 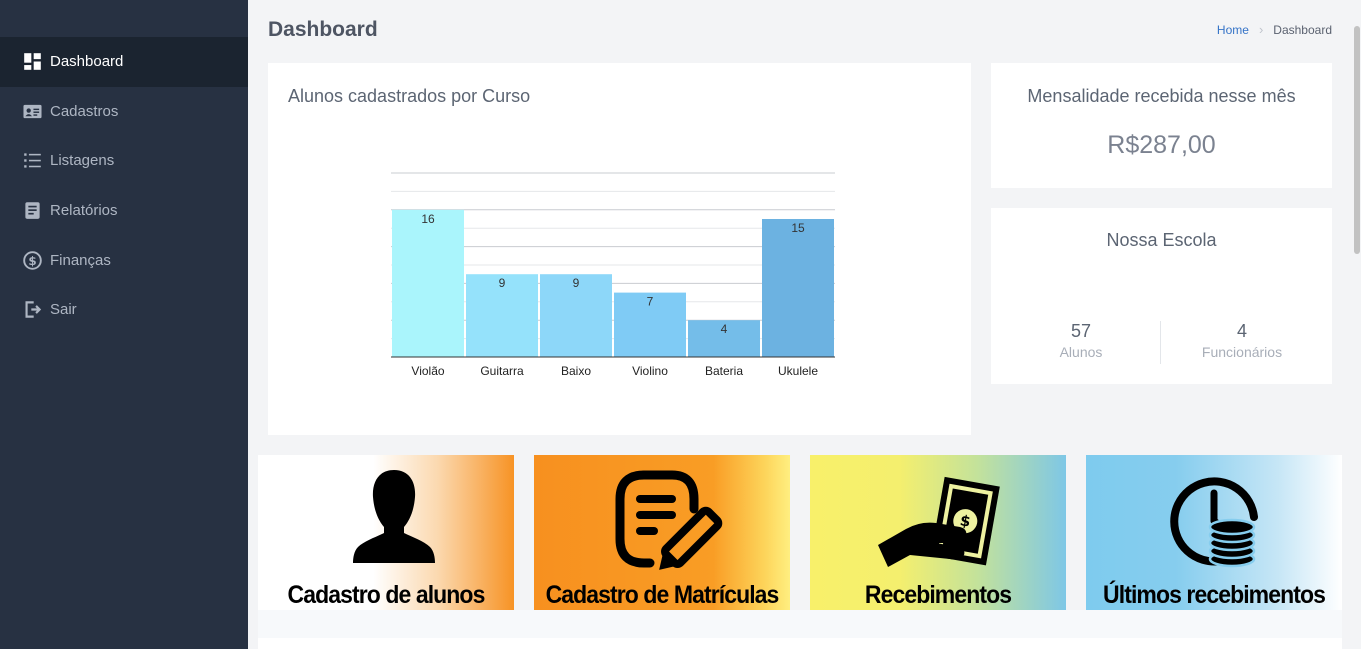 I want to click on breadcrumb: Home › Dashboard, so click(x=1274, y=29).